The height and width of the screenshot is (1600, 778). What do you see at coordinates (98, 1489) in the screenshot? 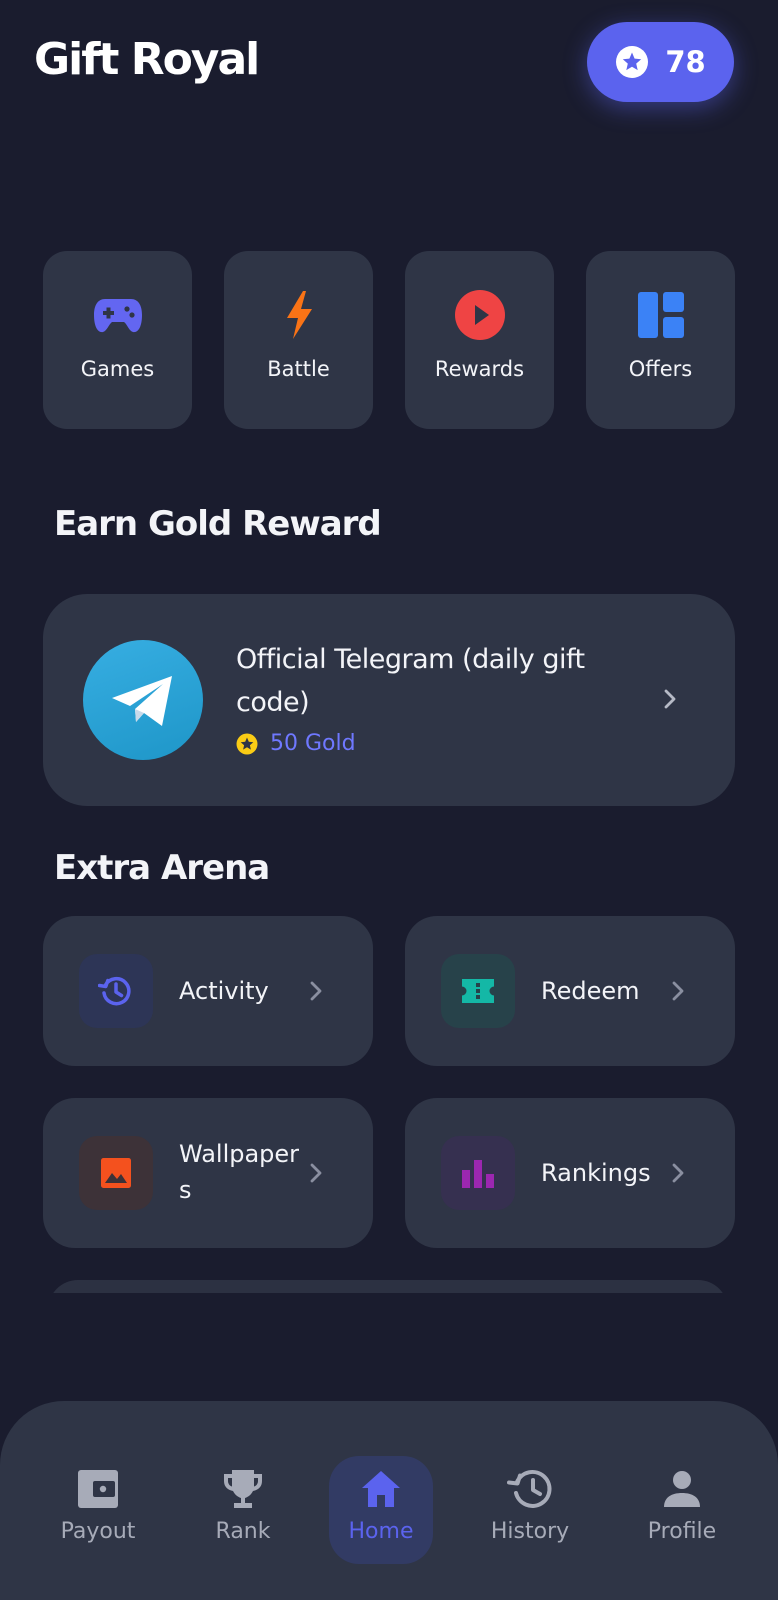
I see `wallet-icon` at bounding box center [98, 1489].